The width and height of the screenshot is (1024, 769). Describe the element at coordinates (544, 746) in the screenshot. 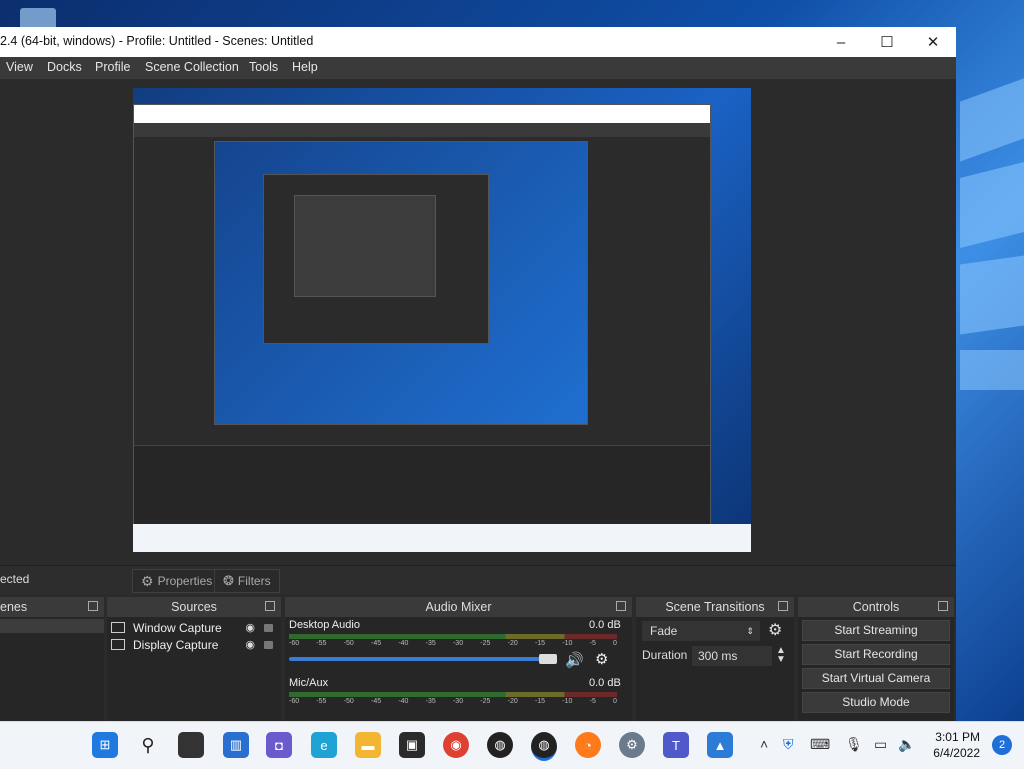

I see `obs-active-icon: ◍` at that location.